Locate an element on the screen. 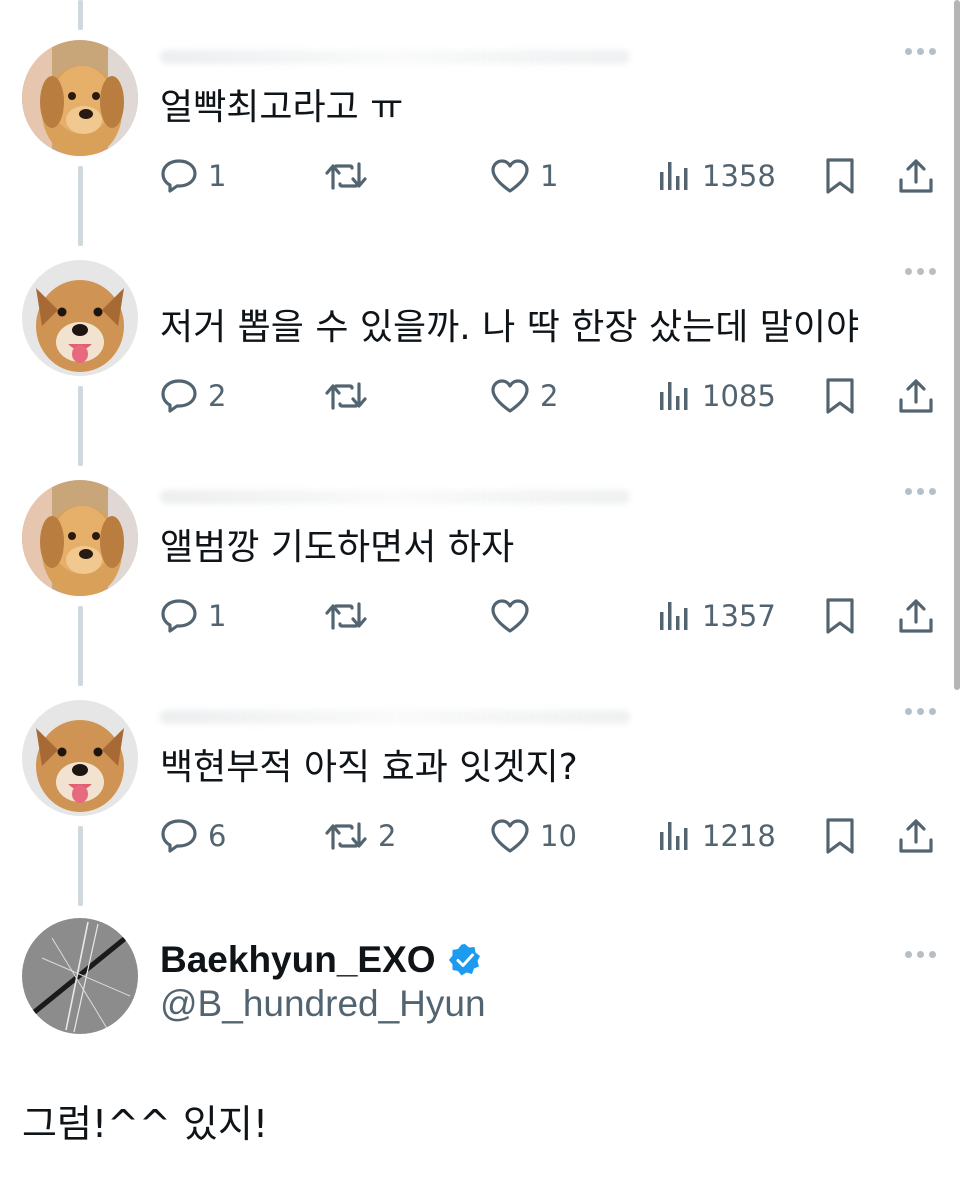 The height and width of the screenshot is (1200, 964). tweet-actions: 6 2 10 1218 is located at coordinates (482, 836).